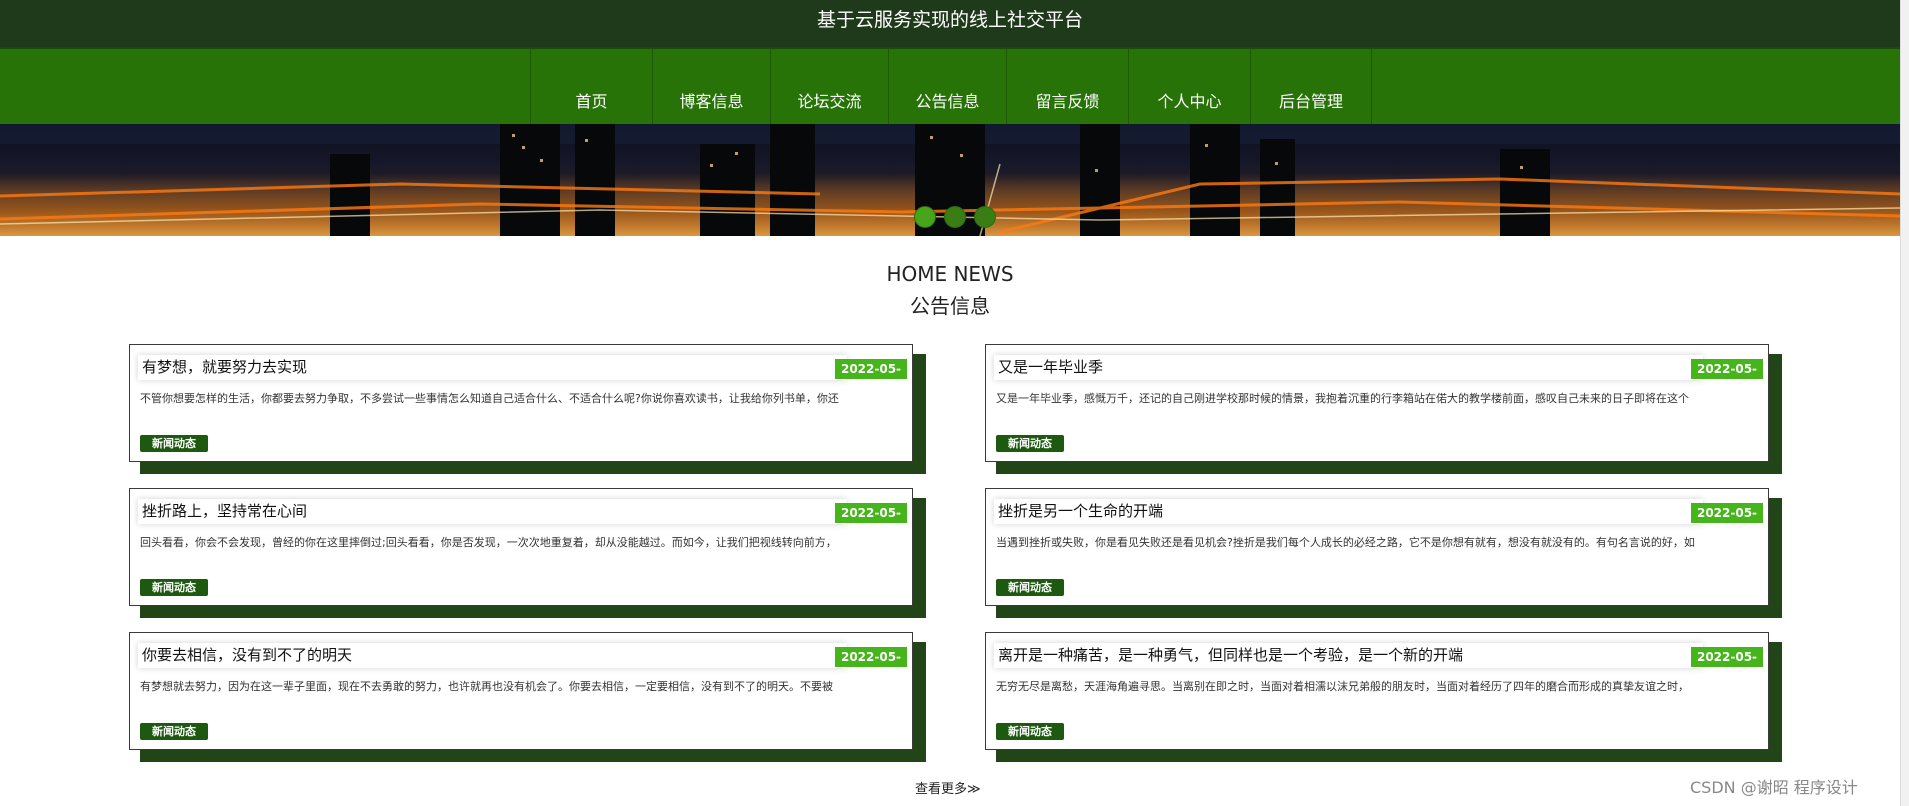  I want to click on page-scrollbar, so click(1904, 403).